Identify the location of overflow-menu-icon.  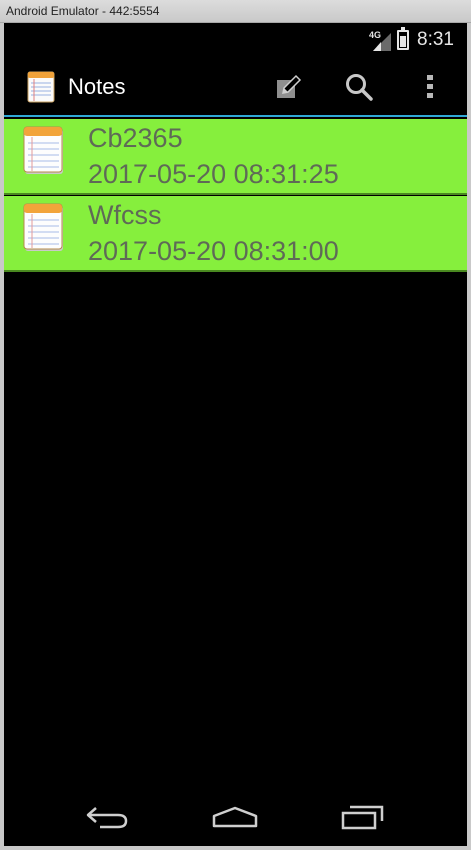
(430, 86).